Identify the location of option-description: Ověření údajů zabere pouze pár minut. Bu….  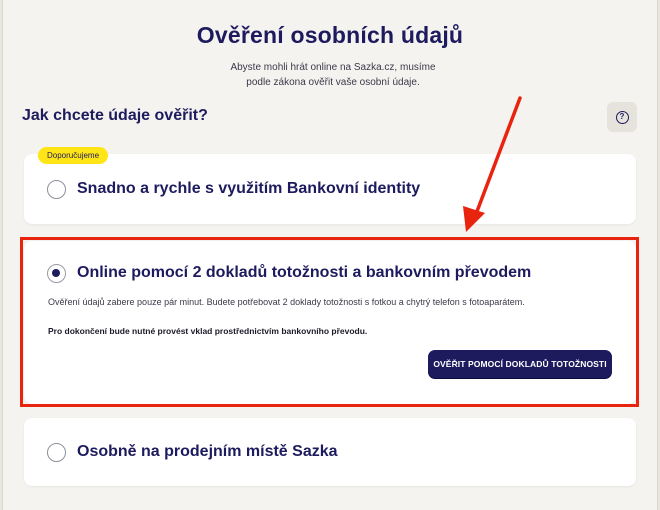
(286, 302).